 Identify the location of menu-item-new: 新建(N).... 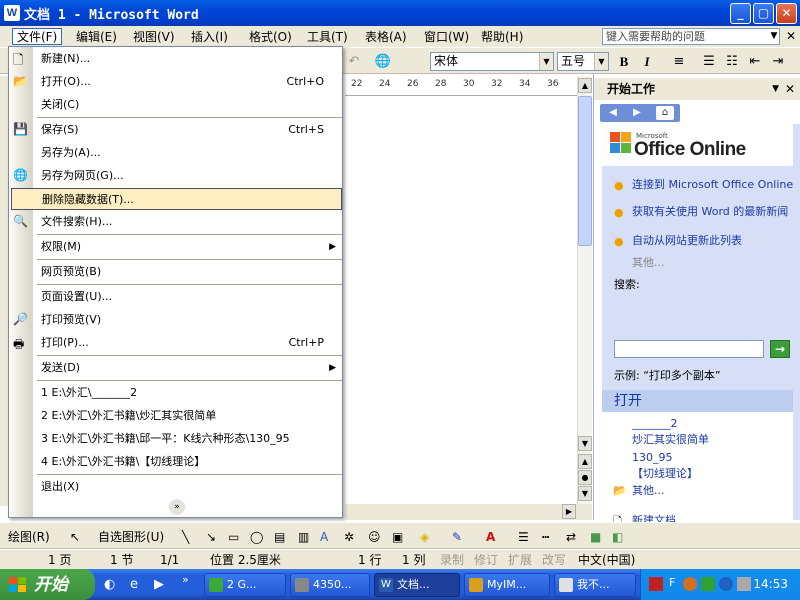
(188, 59).